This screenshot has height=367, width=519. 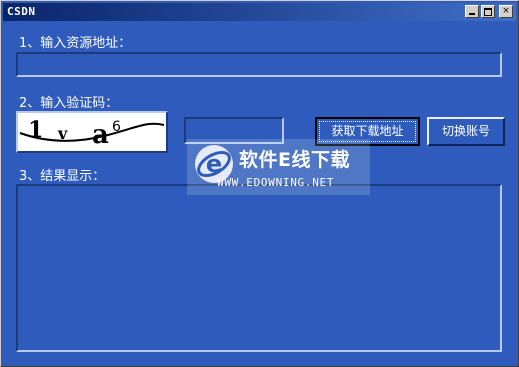 I want to click on watermark-title: 软件E线下载, so click(x=294, y=160).